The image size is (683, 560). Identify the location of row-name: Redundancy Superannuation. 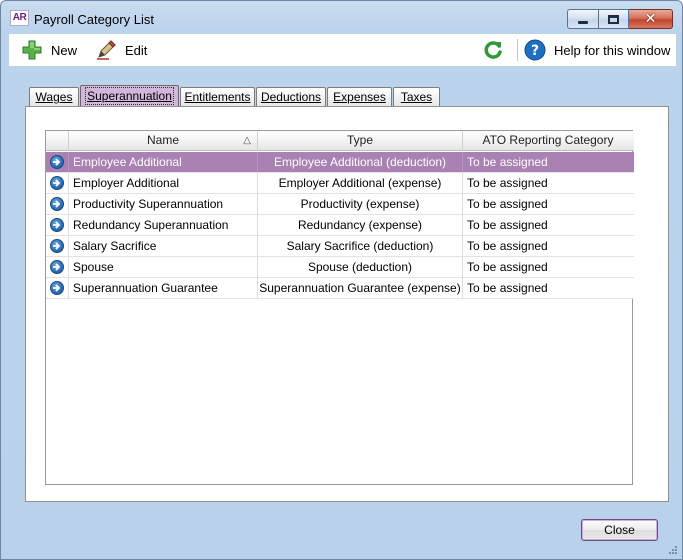
(163, 225).